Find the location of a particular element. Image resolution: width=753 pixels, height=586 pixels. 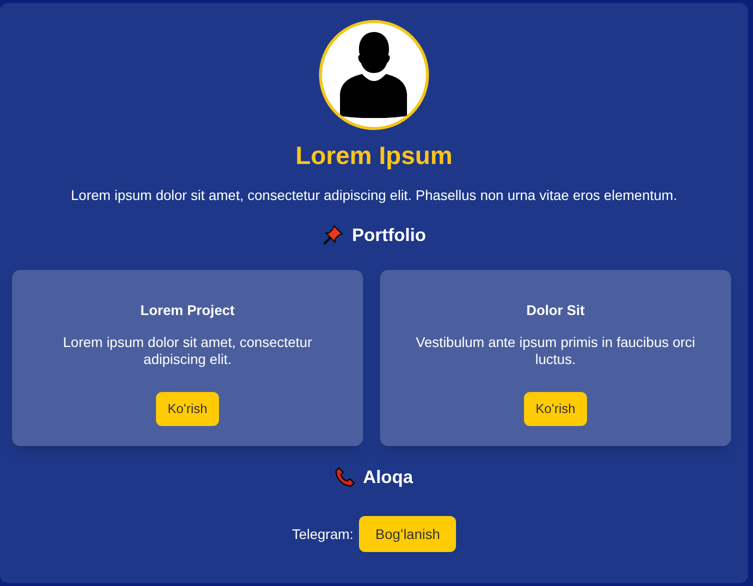

project-description: Lorem ipsum dolor sit amet, consectetur adipiscing elit. is located at coordinates (187, 351).